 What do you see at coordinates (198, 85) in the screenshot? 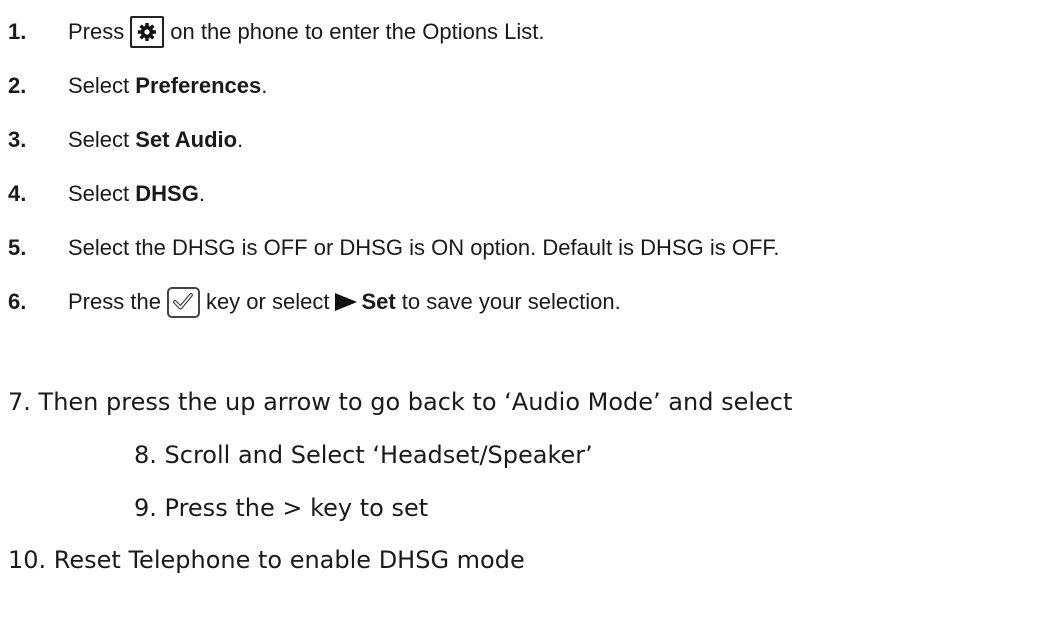
I see `step-bold-text: Preferences` at bounding box center [198, 85].